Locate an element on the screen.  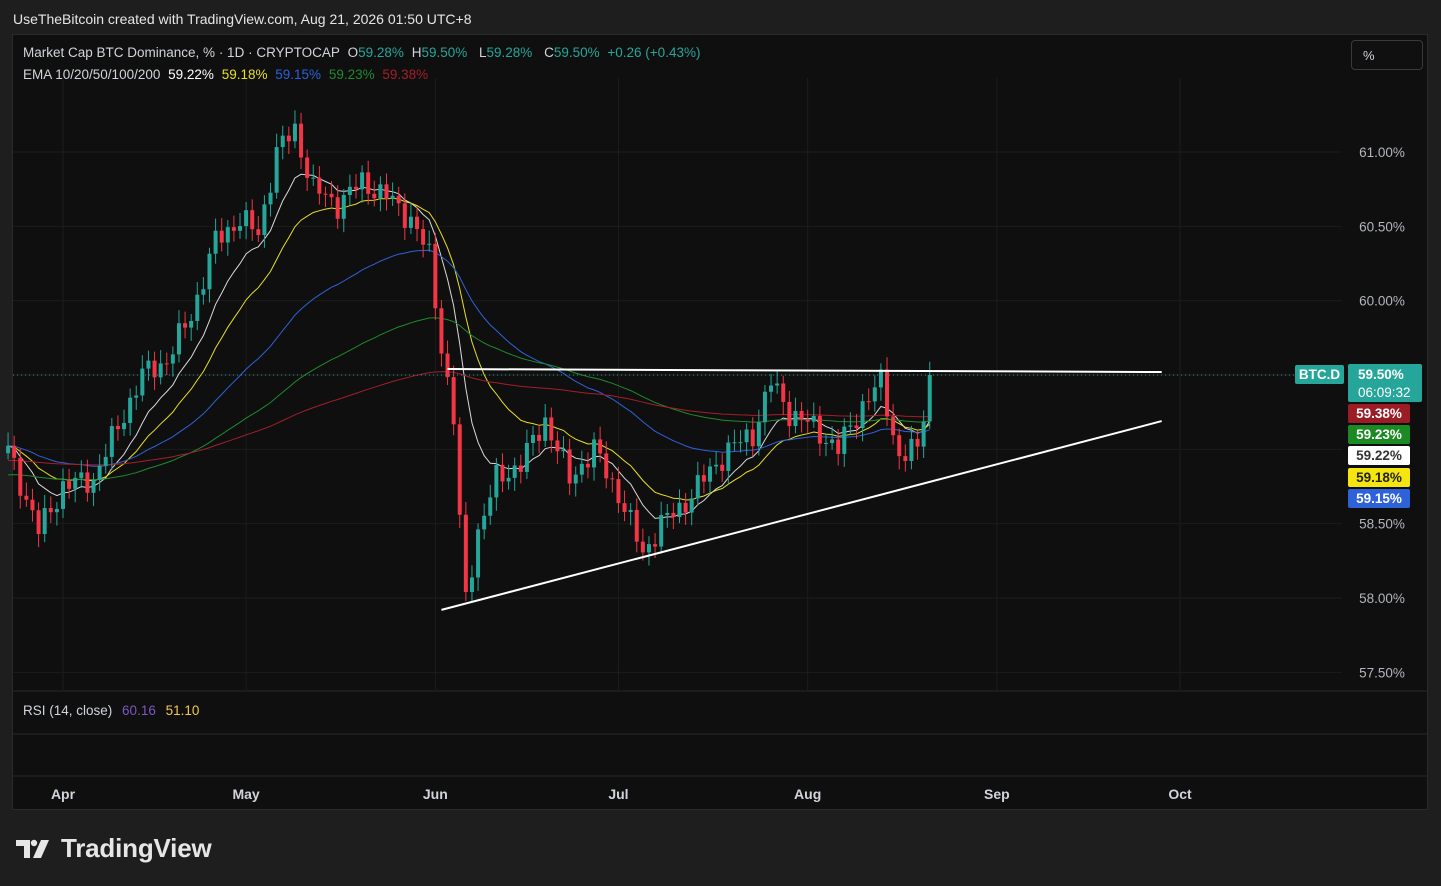
ema50-price-tag: 59.15% is located at coordinates (1379, 498).